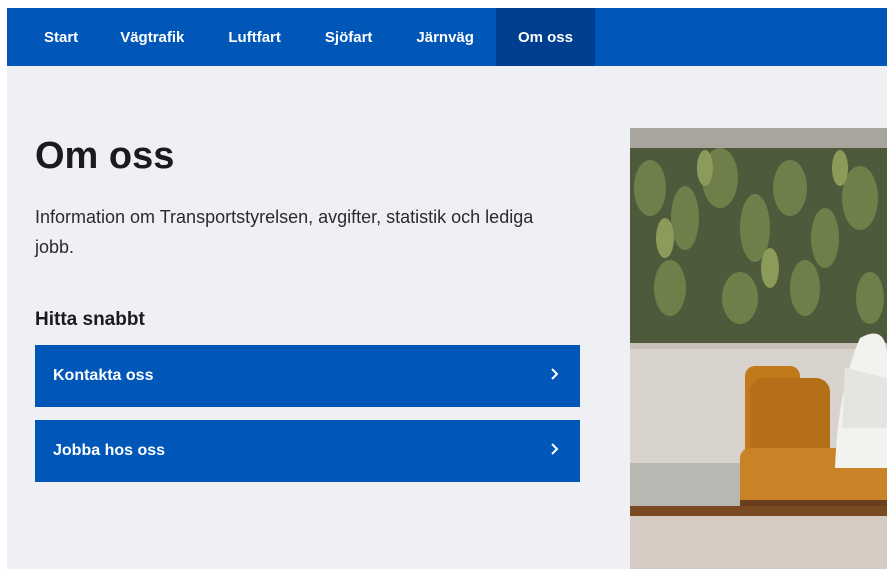 The width and height of the screenshot is (887, 569). I want to click on nav-item-start: Start, so click(52, 37).